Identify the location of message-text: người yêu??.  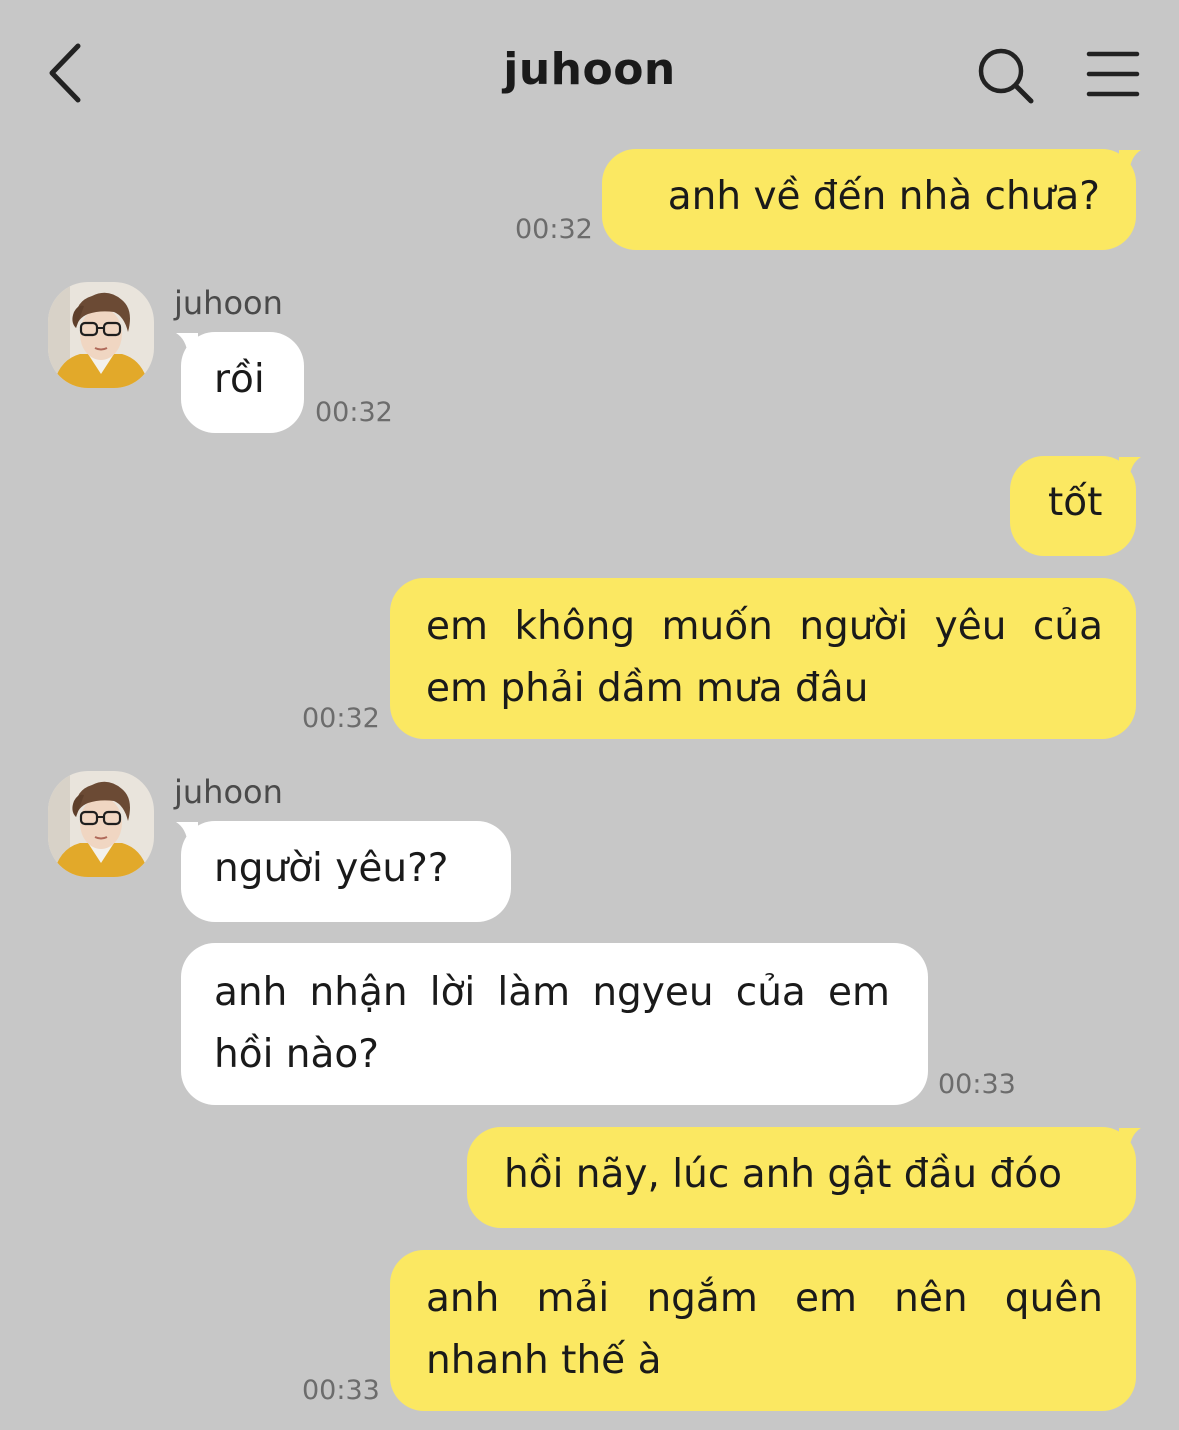
(331, 868).